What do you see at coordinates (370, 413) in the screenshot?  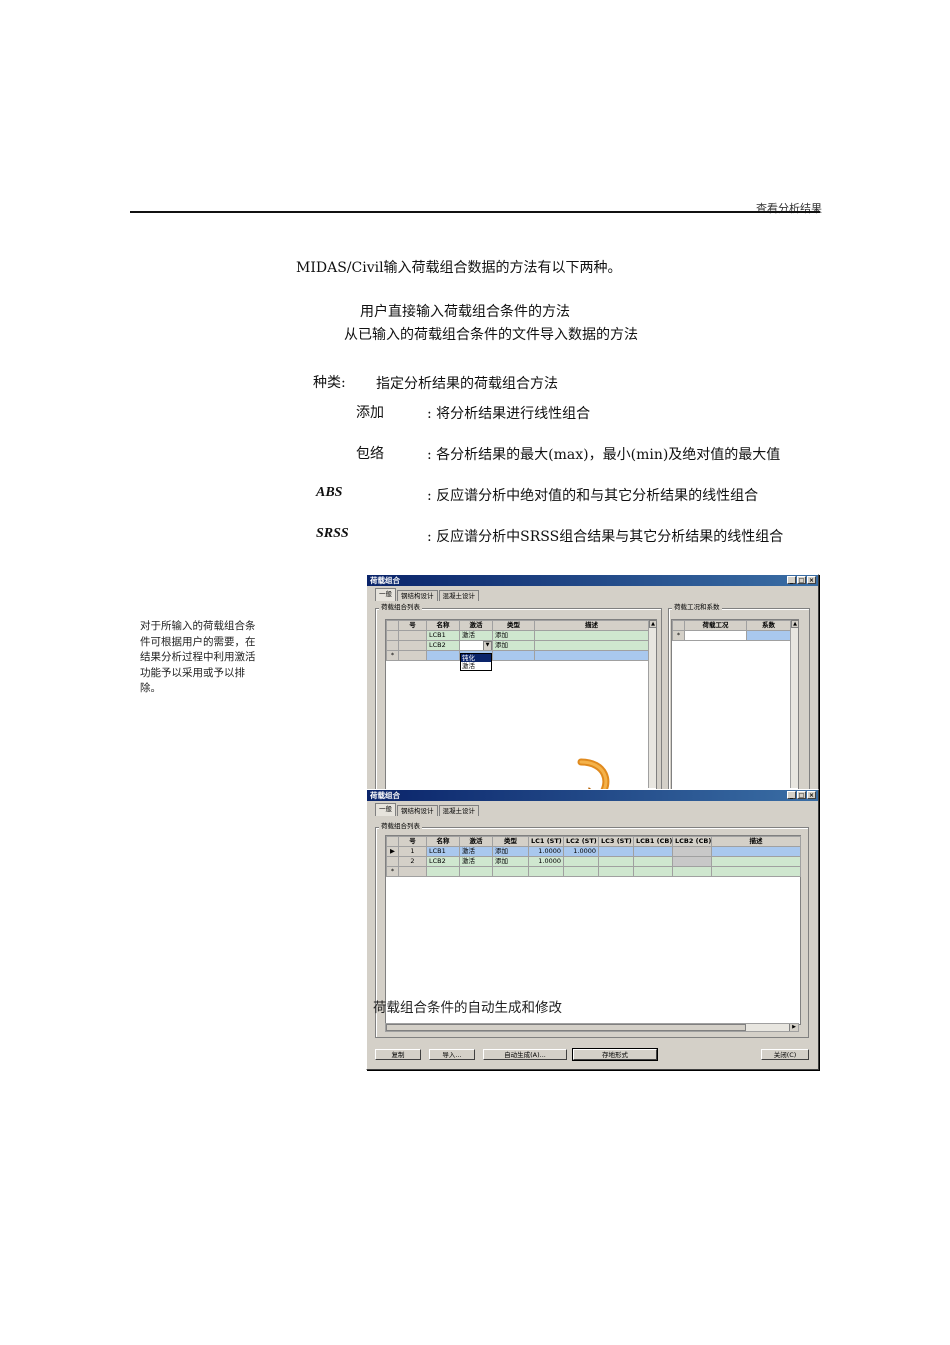 I see `type-name-add: 添加` at bounding box center [370, 413].